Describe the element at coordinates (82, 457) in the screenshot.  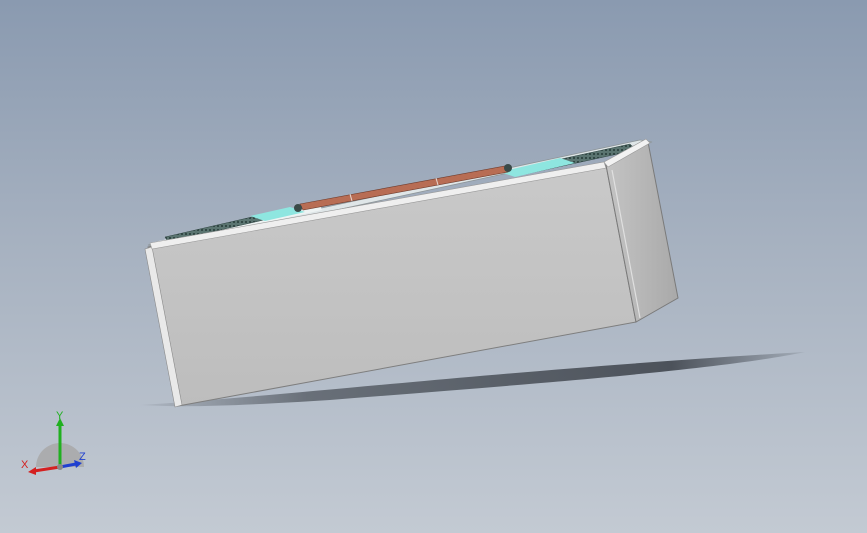
I see `z-axis-label: Z` at that location.